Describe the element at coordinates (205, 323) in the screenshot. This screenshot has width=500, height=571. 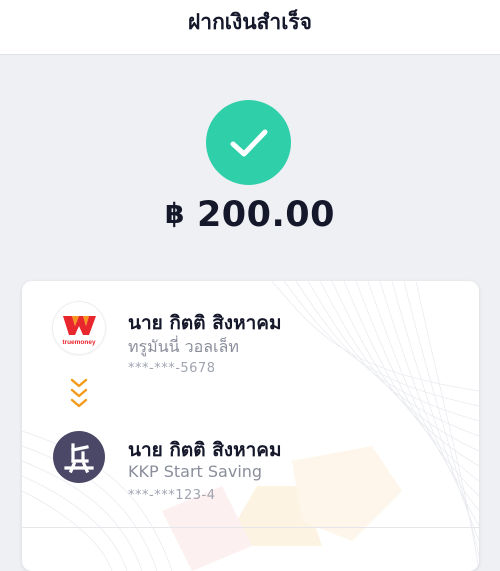
I see `sender-name: นาย กิตติ สิงหาคม` at that location.